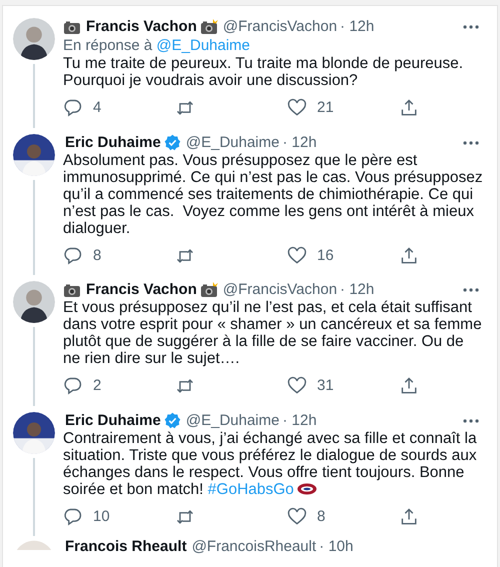 This screenshot has width=500, height=567. Describe the element at coordinates (325, 108) in the screenshot. I see `like-count: 21` at that location.